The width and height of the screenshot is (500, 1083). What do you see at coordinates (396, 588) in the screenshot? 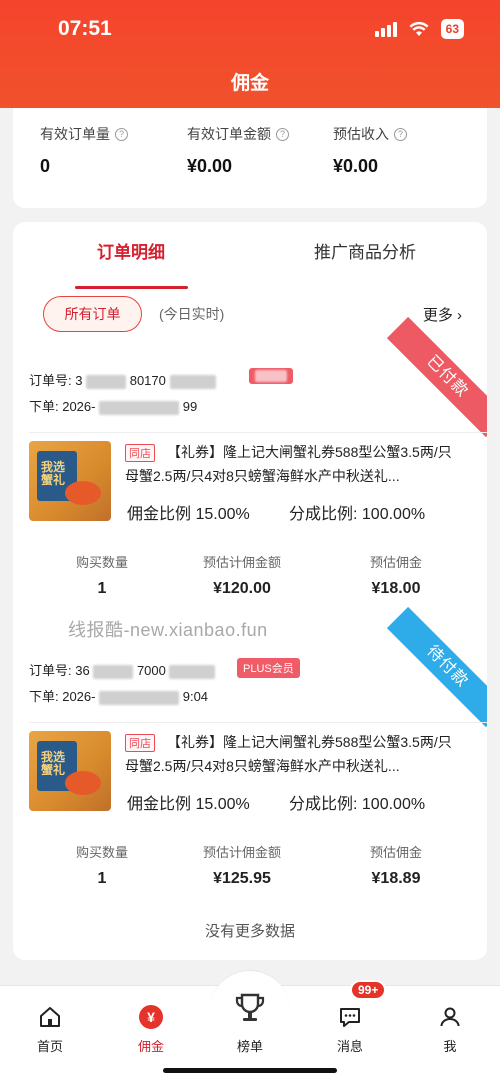
I see `est-commission-value: ¥18.00` at bounding box center [396, 588].